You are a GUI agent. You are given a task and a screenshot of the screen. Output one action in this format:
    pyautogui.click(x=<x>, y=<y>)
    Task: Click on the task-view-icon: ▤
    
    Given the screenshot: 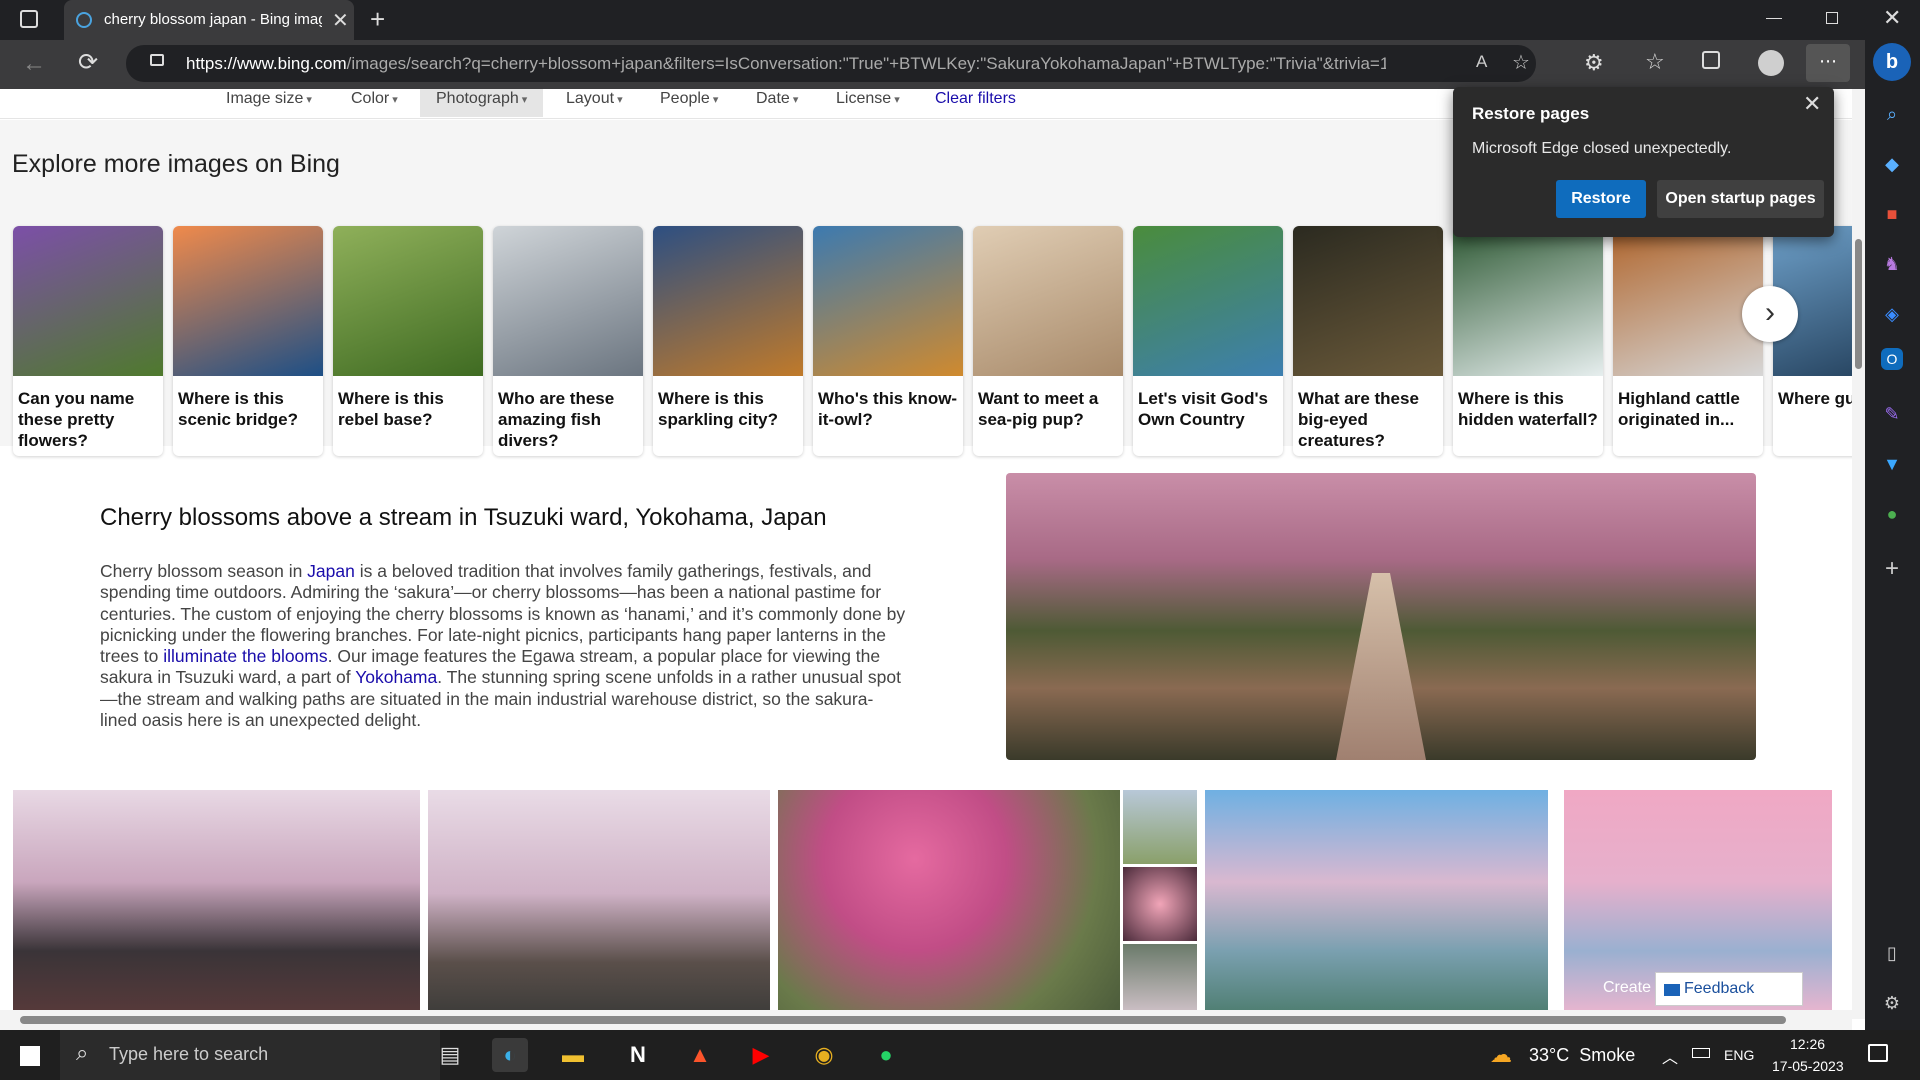 What is the action you would take?
    pyautogui.click(x=450, y=1055)
    